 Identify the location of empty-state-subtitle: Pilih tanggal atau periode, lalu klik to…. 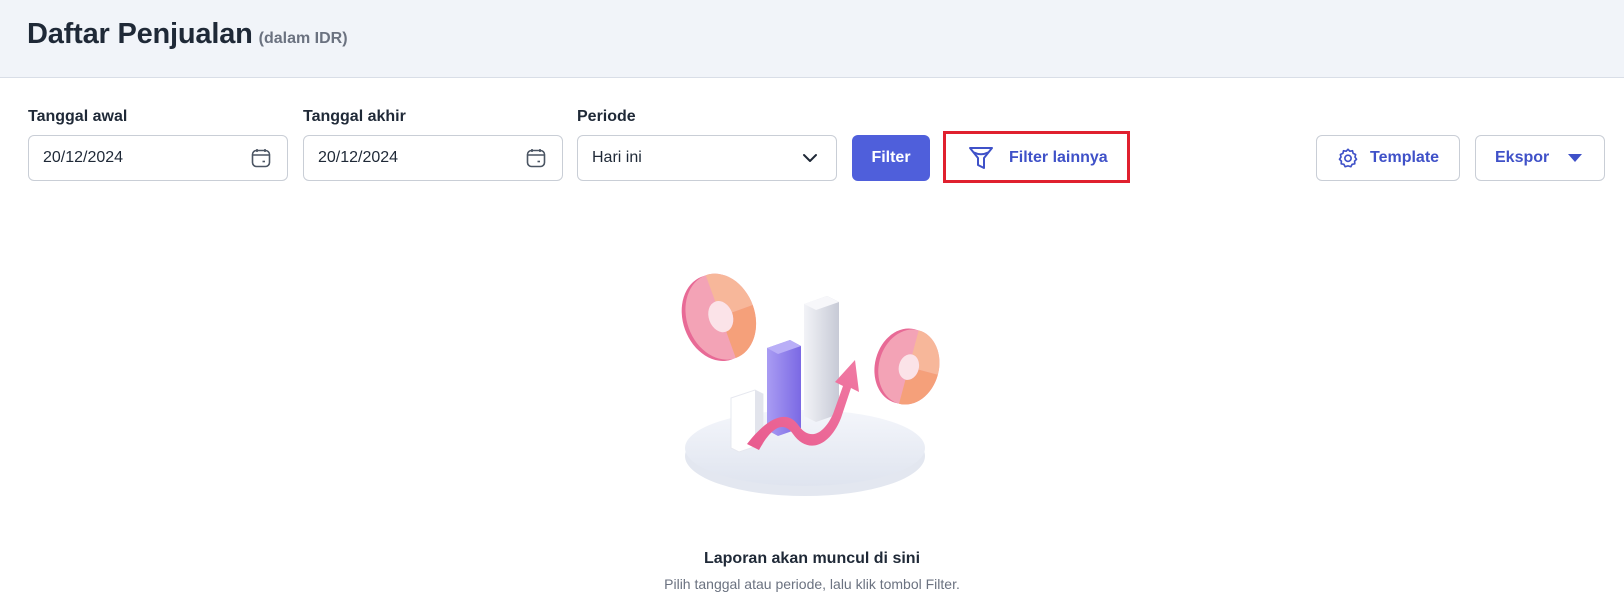
(812, 584).